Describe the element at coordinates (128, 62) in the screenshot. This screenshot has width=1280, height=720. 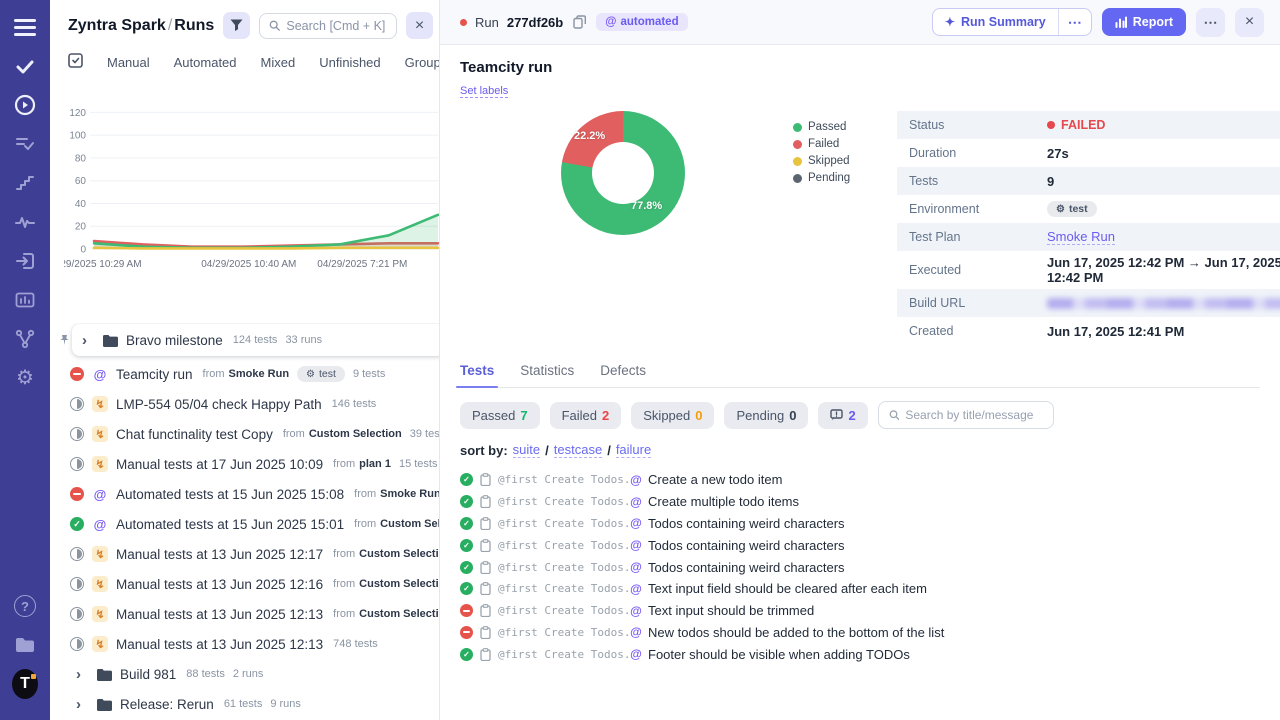
I see `tab-manual: Manual` at that location.